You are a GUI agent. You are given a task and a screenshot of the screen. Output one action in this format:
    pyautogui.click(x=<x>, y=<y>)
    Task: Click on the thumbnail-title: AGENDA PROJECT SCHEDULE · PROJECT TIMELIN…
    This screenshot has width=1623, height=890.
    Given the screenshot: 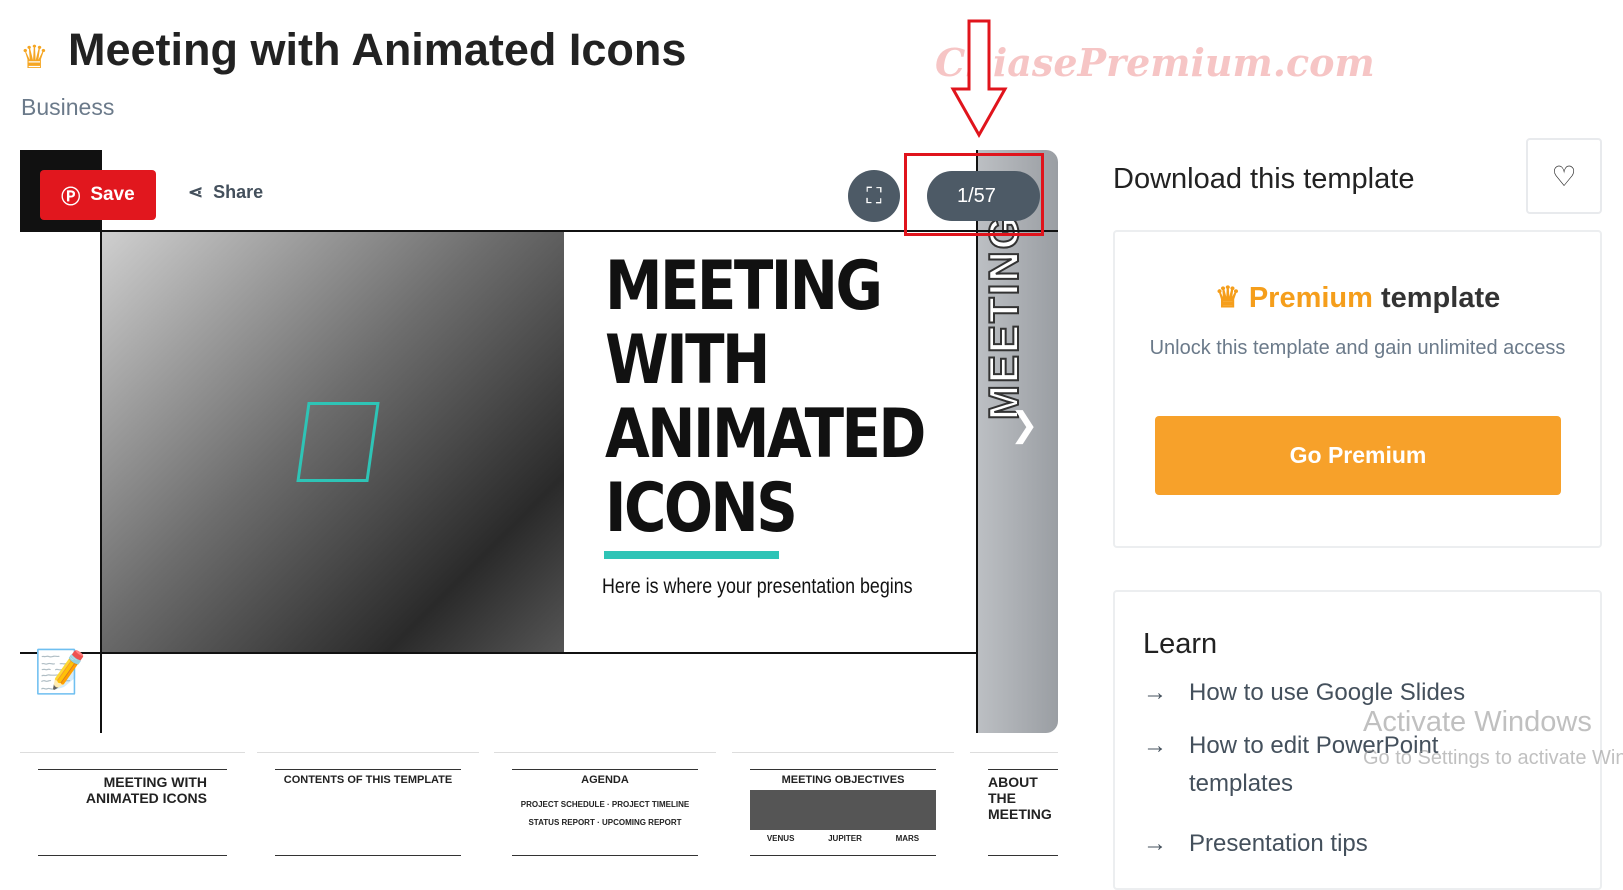 What is the action you would take?
    pyautogui.click(x=605, y=812)
    